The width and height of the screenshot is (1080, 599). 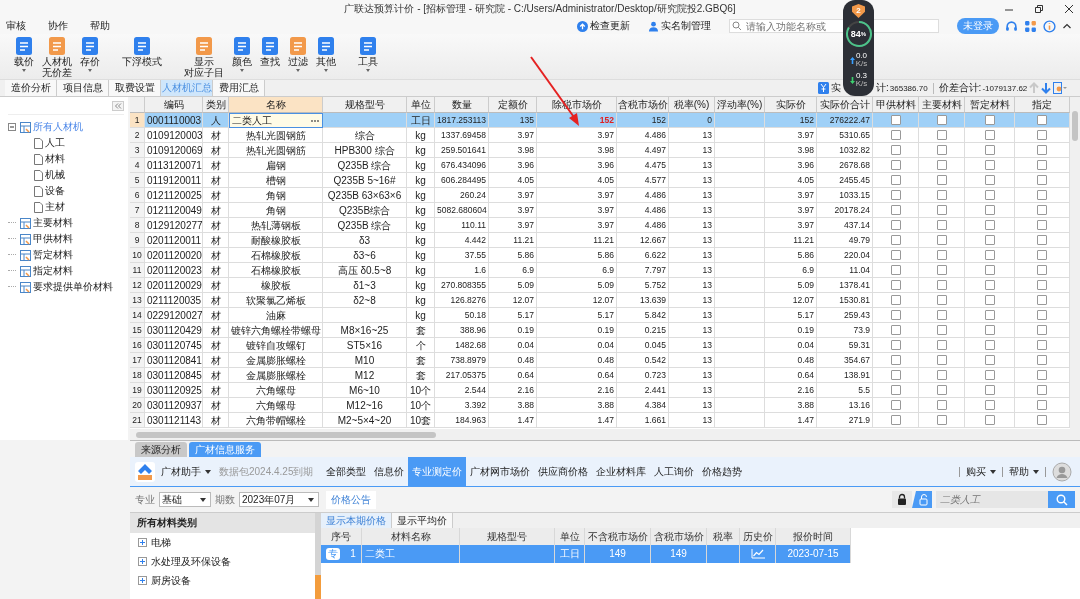 I want to click on toolbar-button: 颜色, so click(x=242, y=53).